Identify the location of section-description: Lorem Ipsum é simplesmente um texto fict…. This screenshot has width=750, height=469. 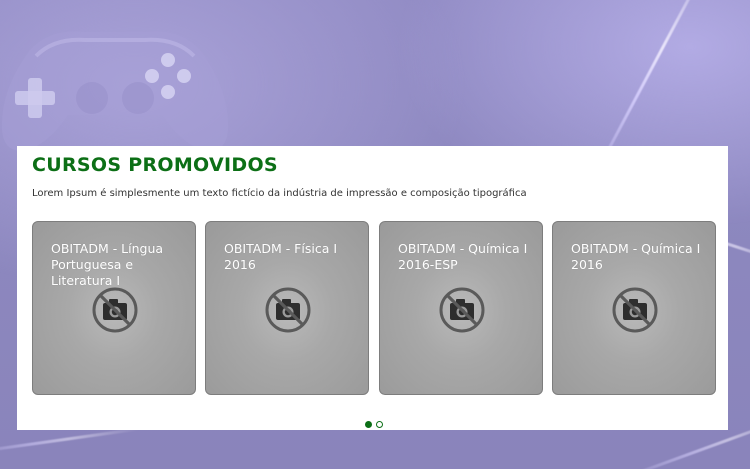
(279, 193).